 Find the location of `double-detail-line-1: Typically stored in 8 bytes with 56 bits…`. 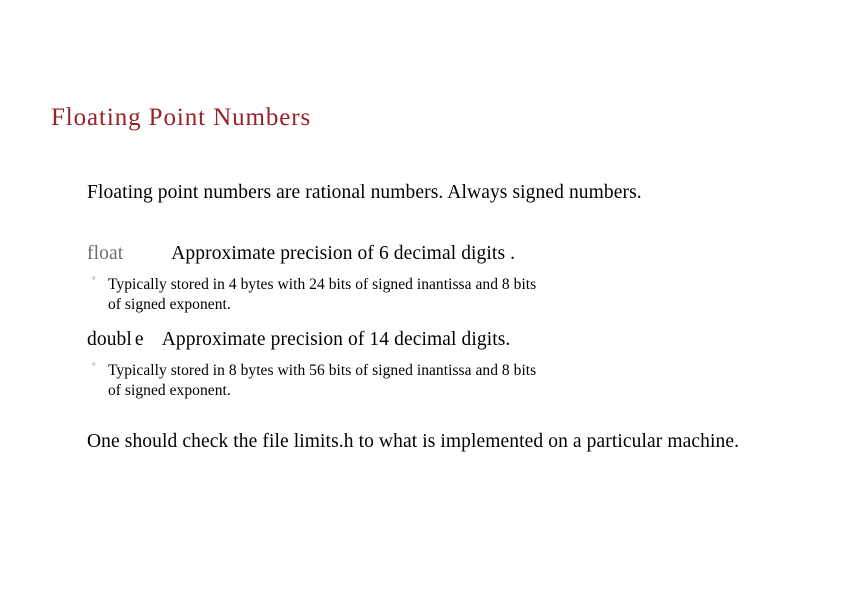

double-detail-line-1: Typically stored in 8 bytes with 56 bits… is located at coordinates (322, 370).